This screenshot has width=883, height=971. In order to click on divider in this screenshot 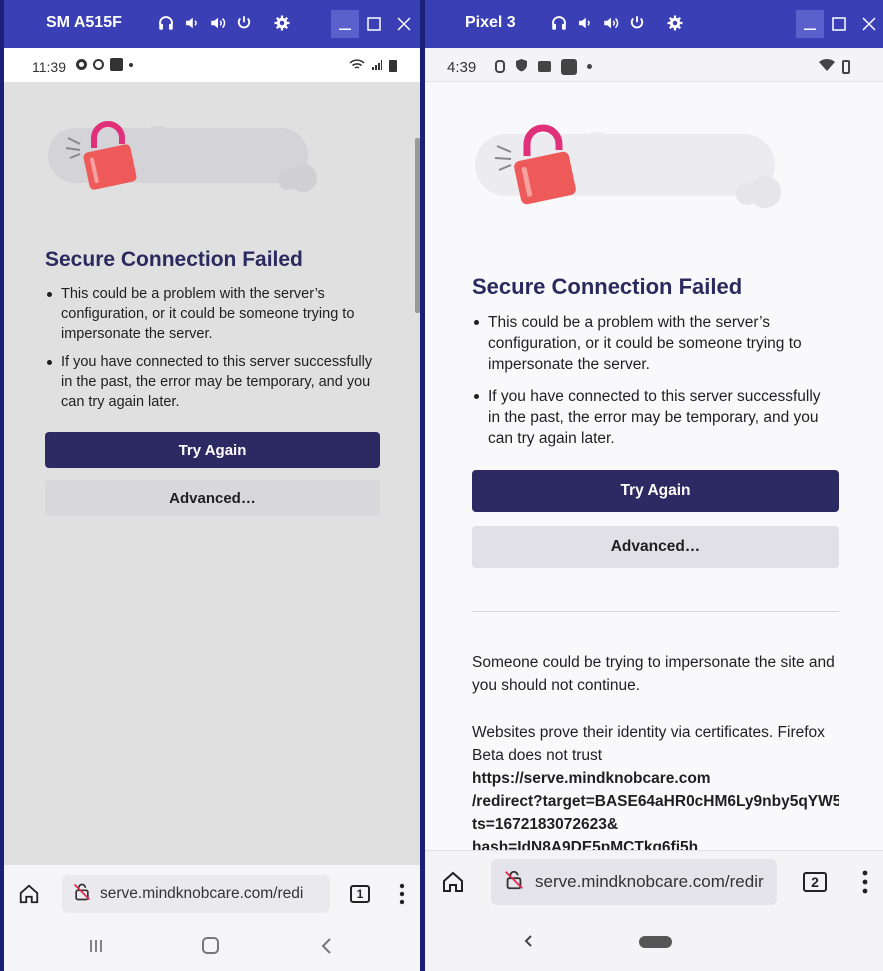, I will do `click(655, 611)`.